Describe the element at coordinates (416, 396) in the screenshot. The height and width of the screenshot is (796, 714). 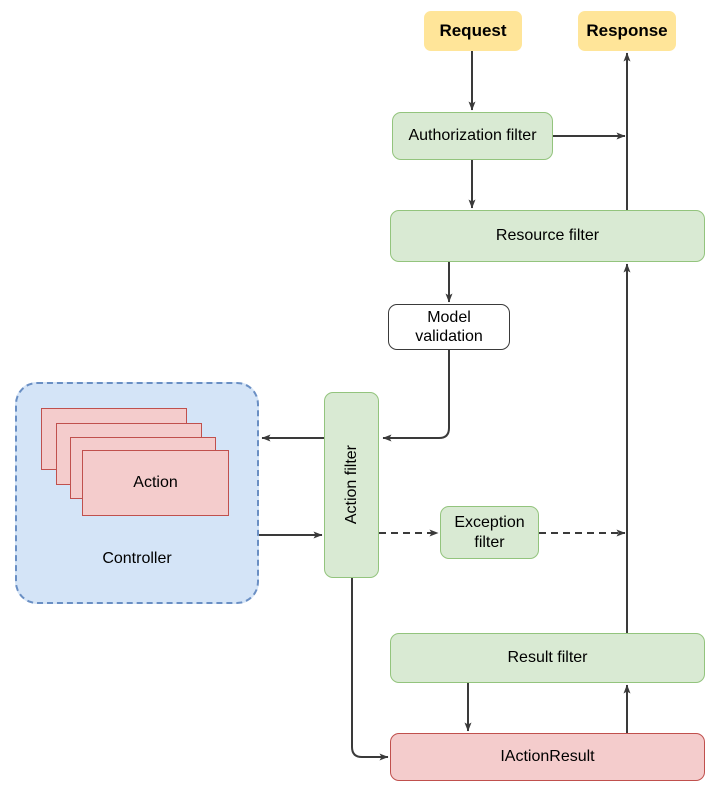
I see `edge-model-validation-to-action-filter` at that location.